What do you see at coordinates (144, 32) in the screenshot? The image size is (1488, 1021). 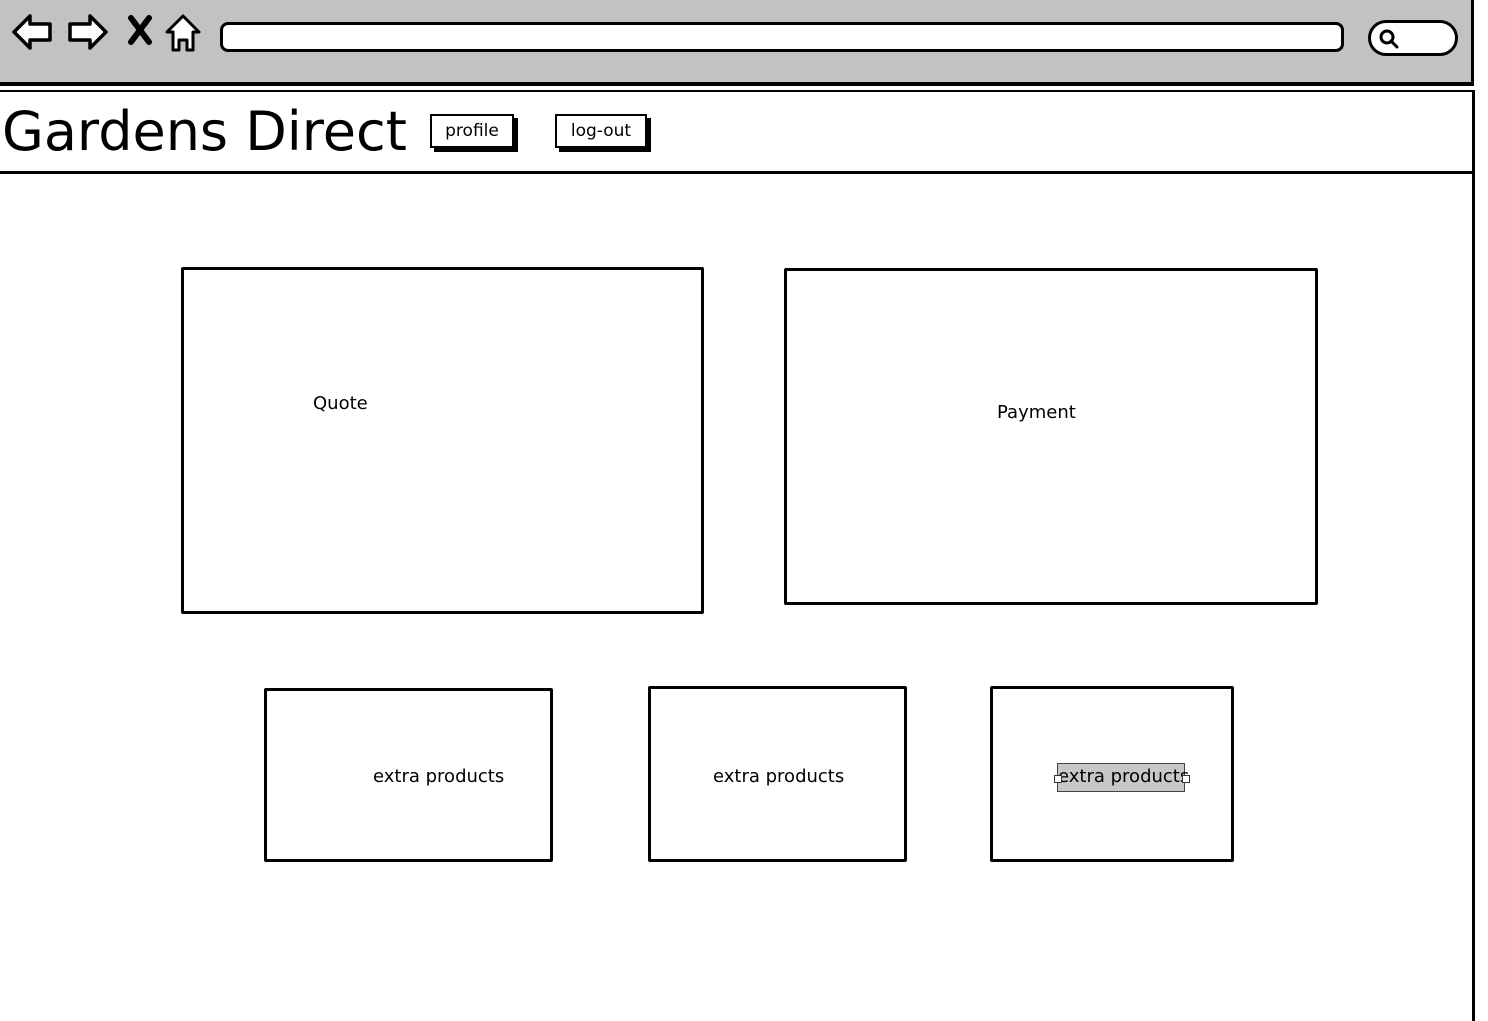 I see `close-x-icon` at bounding box center [144, 32].